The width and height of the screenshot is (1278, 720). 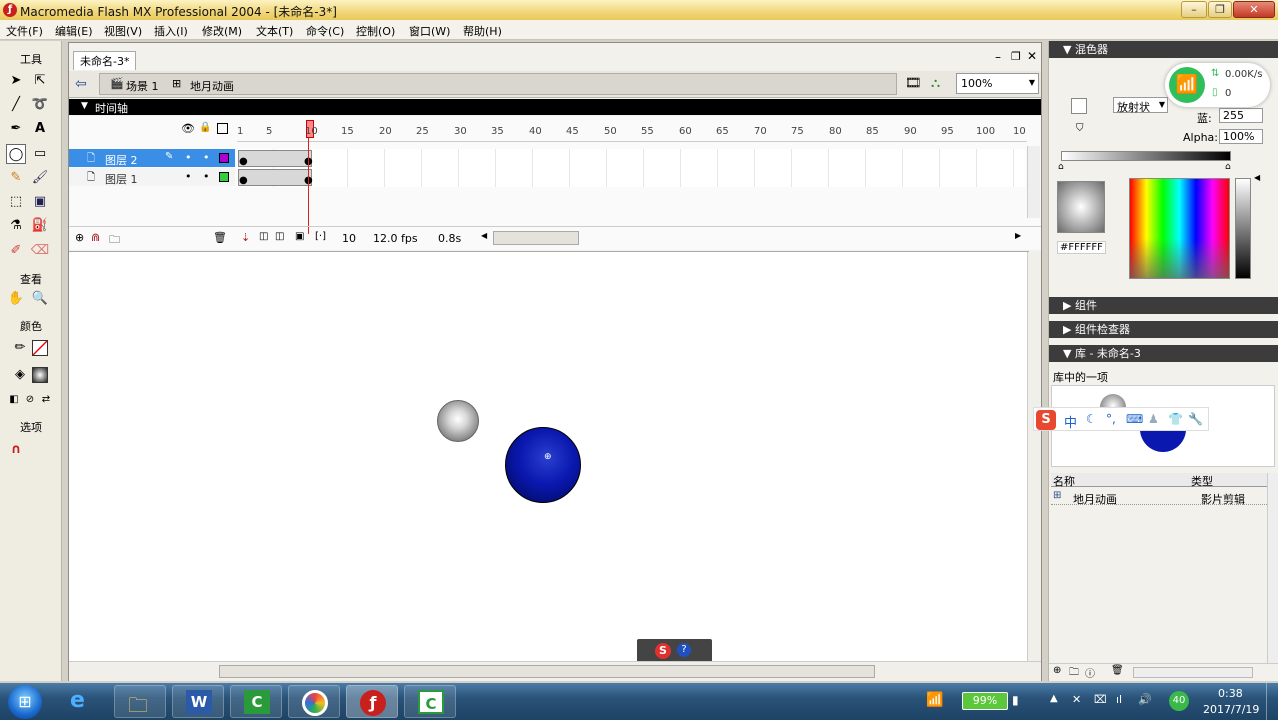 I want to click on moon-object, so click(x=458, y=421).